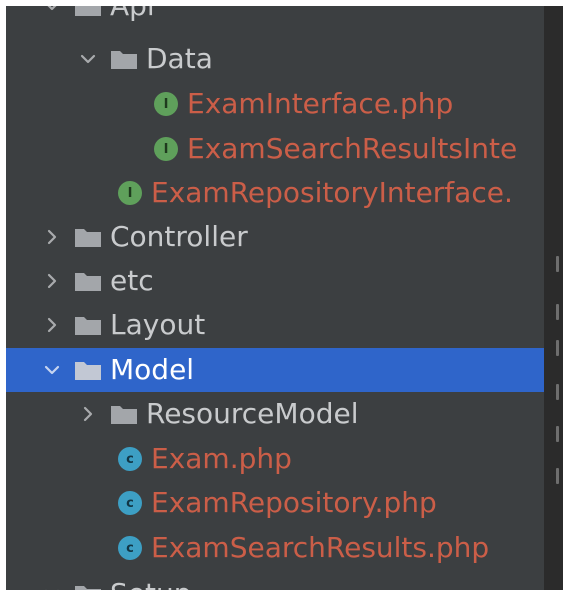 The height and width of the screenshot is (590, 563). I want to click on tree-item-label: Model, so click(152, 369).